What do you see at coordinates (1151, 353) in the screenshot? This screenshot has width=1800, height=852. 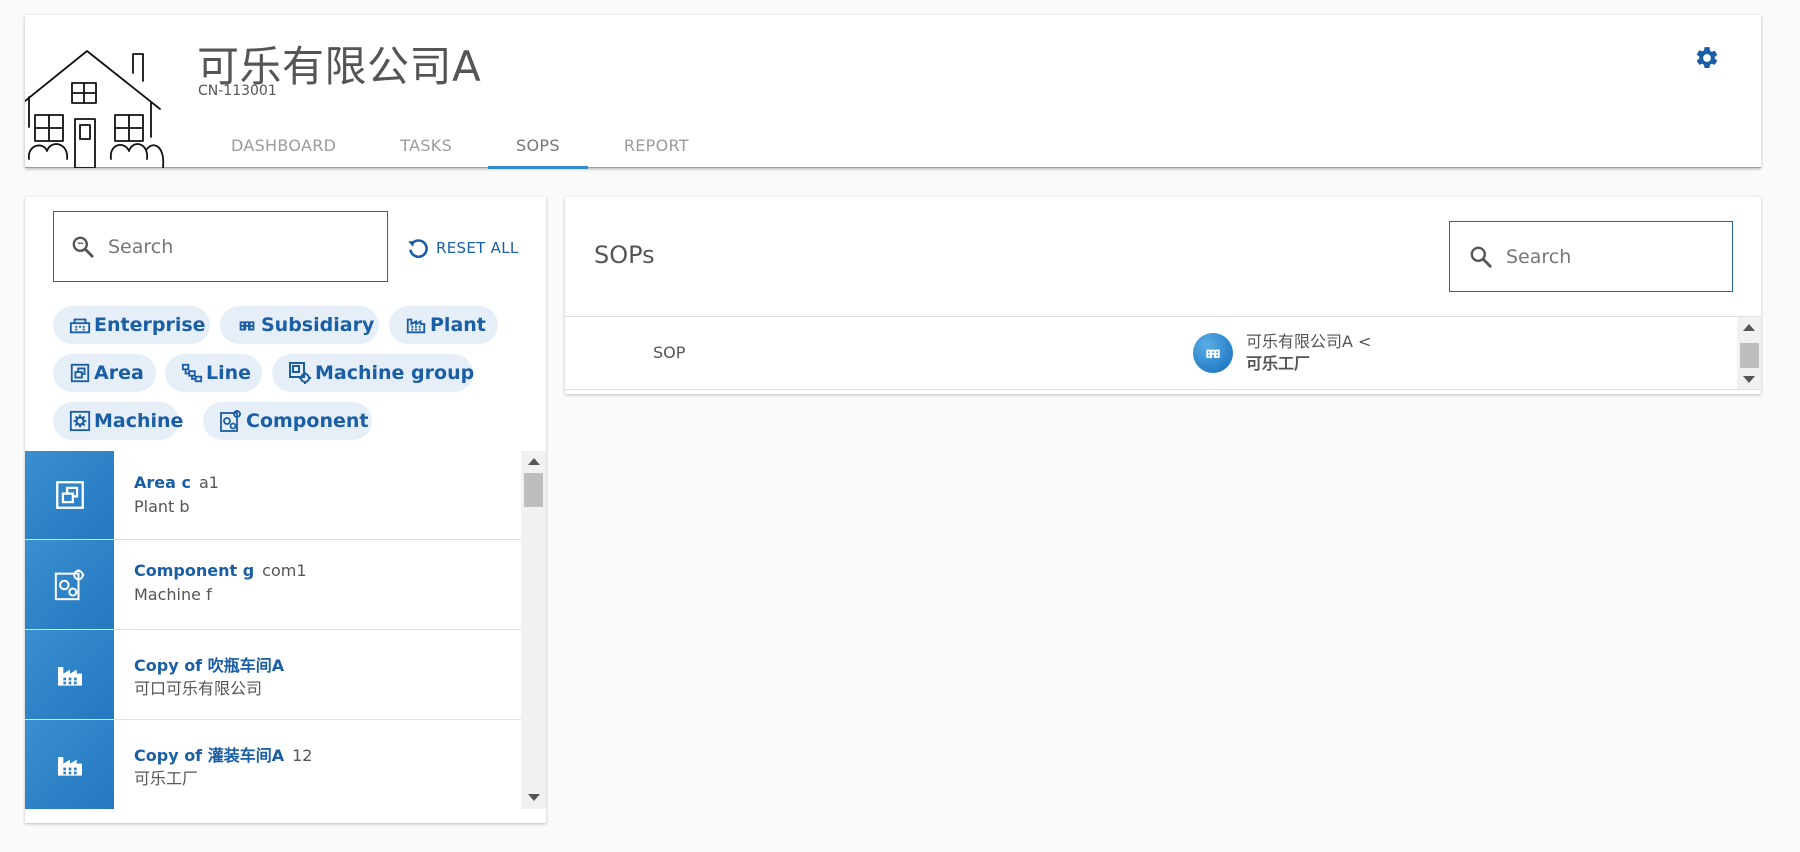 I see `sop-row: SOP 可乐有限公司A < 可乐工厂` at bounding box center [1151, 353].